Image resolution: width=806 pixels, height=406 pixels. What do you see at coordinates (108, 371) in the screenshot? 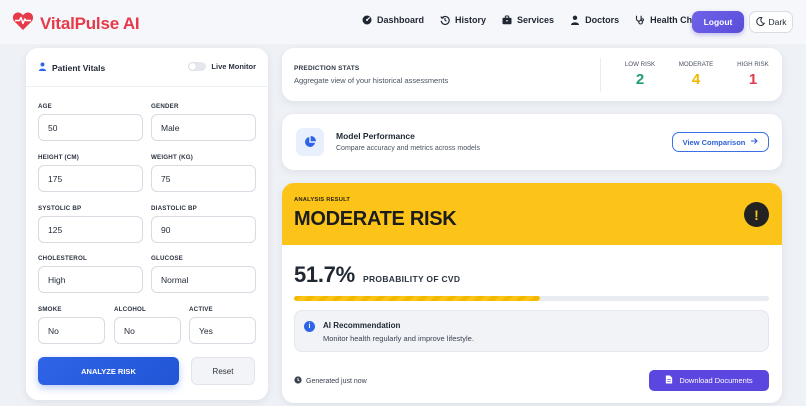
I see `analyze-risk-button: ANALYZE RISK` at bounding box center [108, 371].